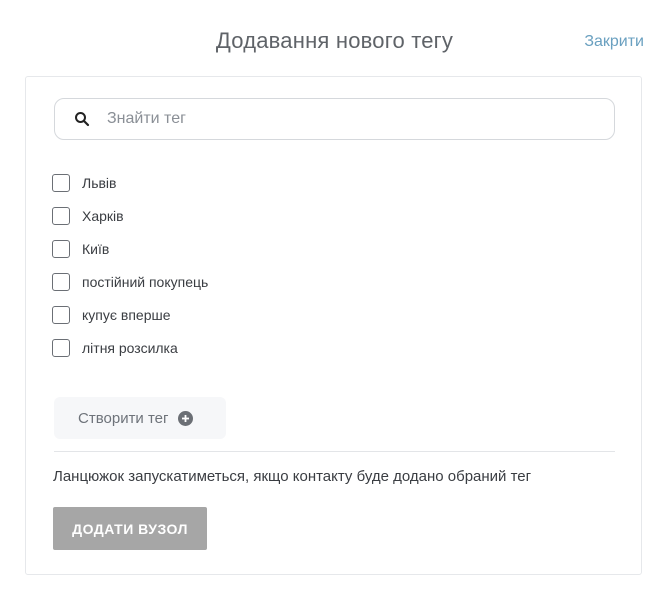 The height and width of the screenshot is (601, 669). I want to click on create-tag-button: Створити тег, so click(140, 418).